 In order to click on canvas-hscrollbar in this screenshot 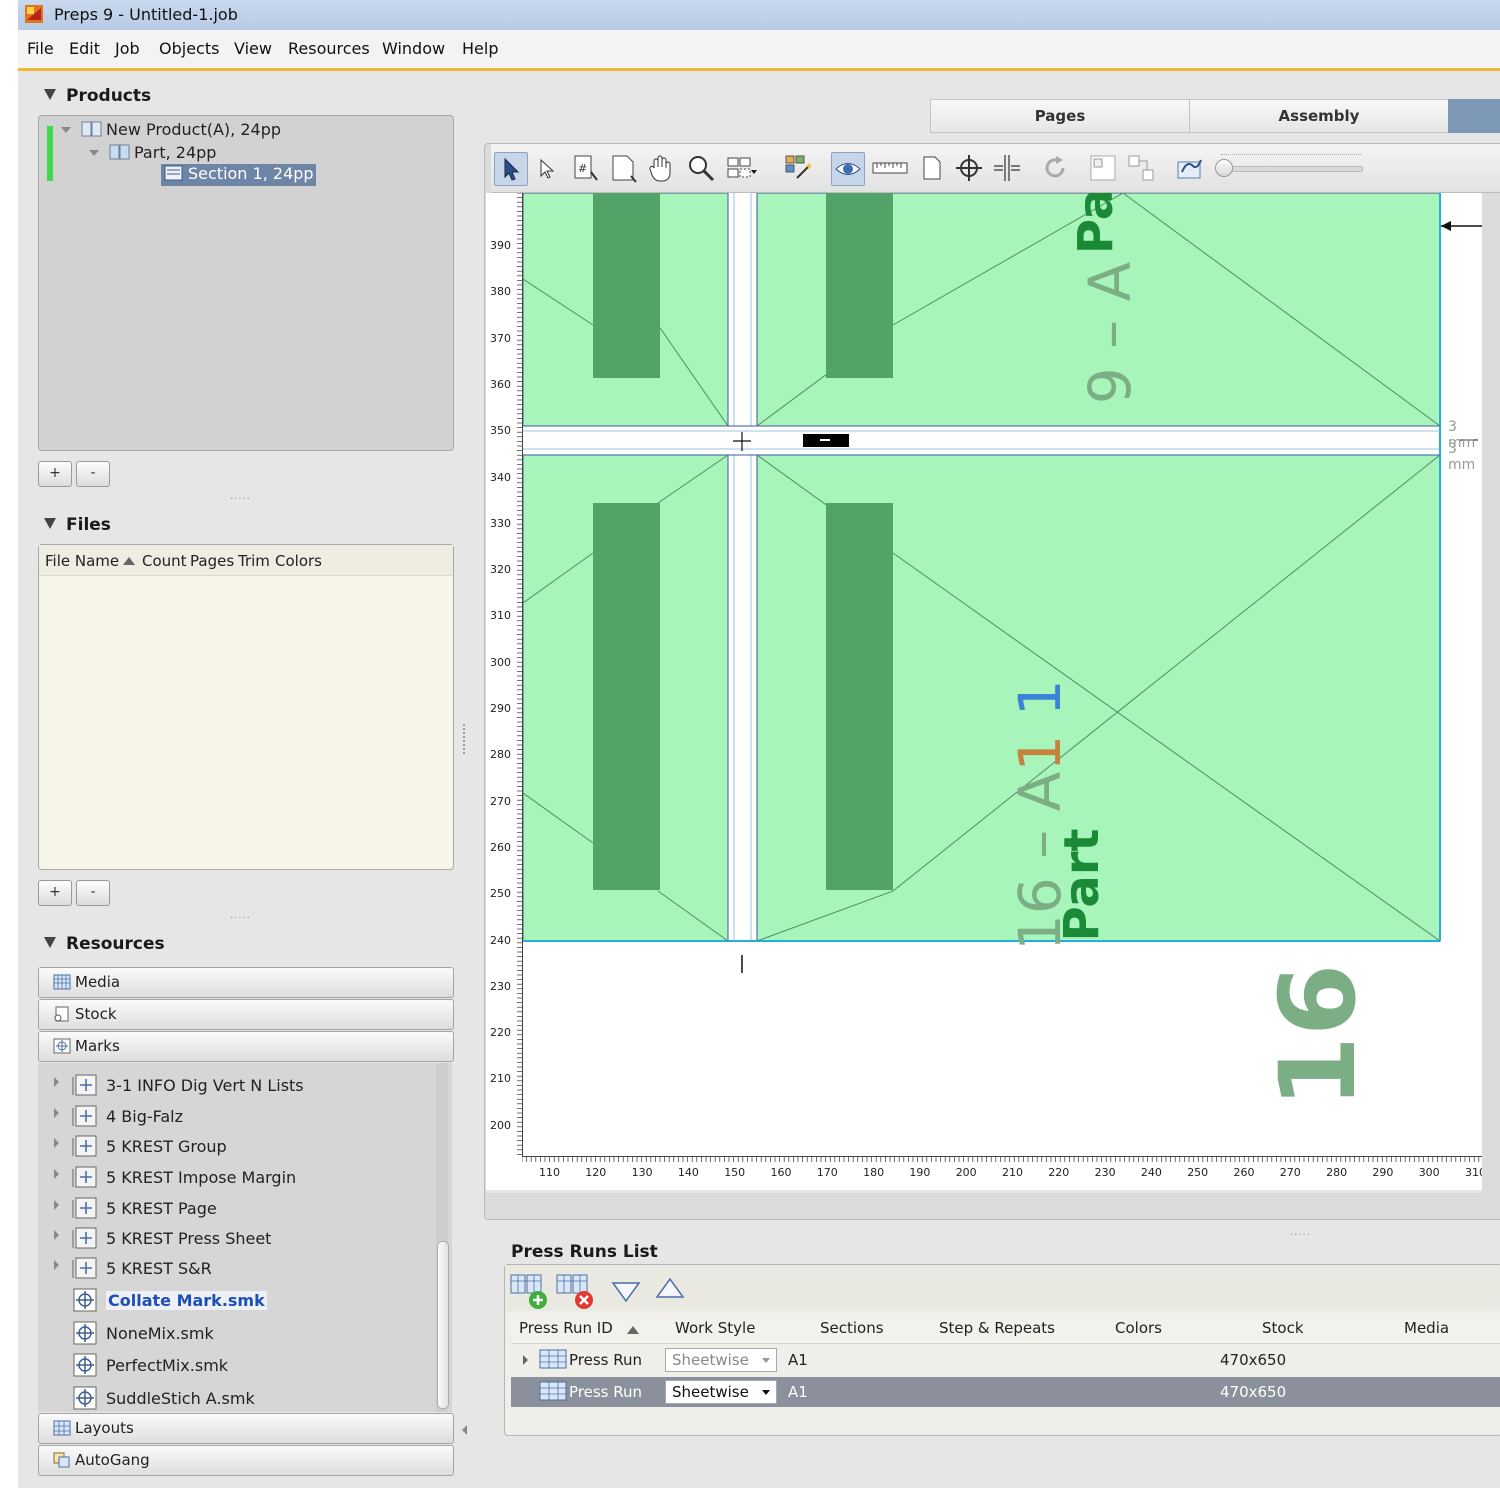, I will do `click(984, 1191)`.